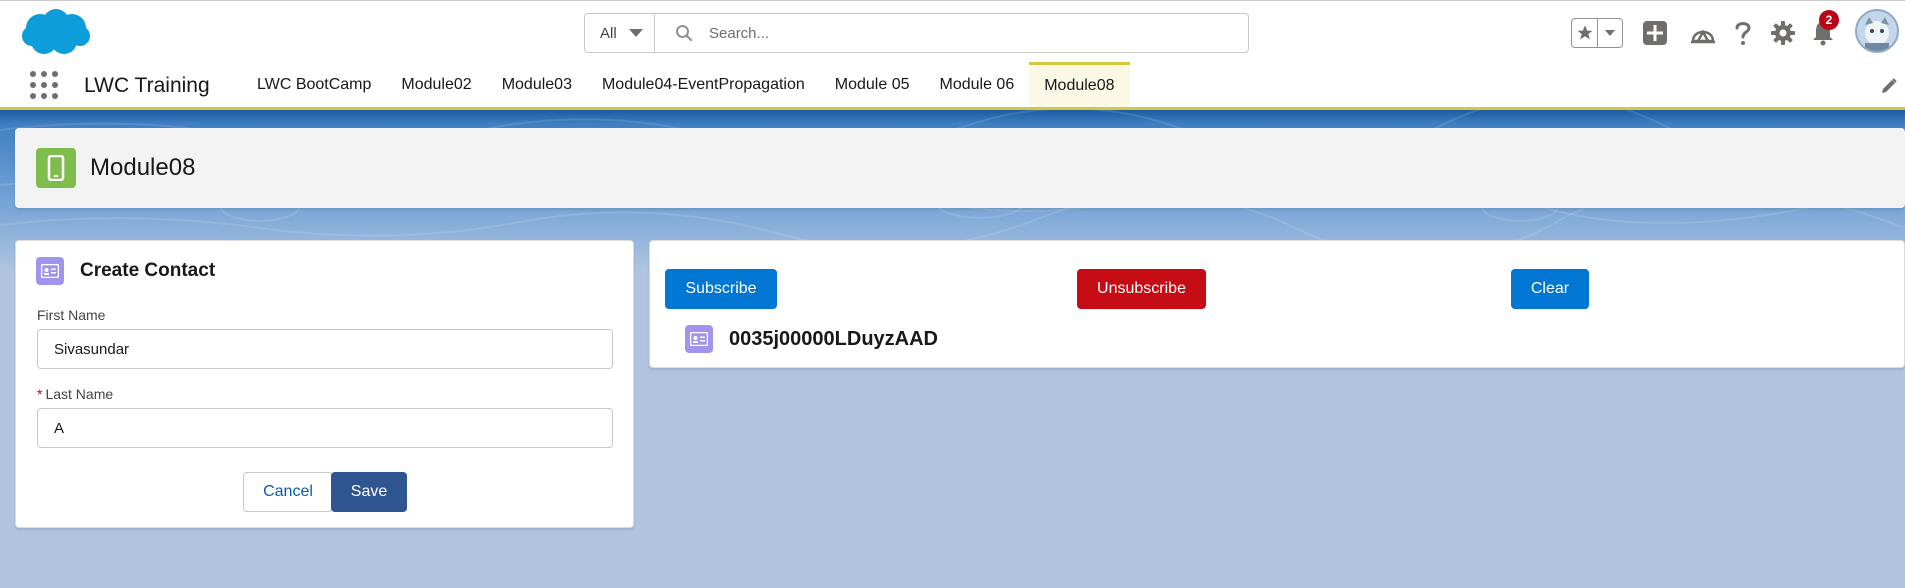  I want to click on setup-button, so click(1783, 33).